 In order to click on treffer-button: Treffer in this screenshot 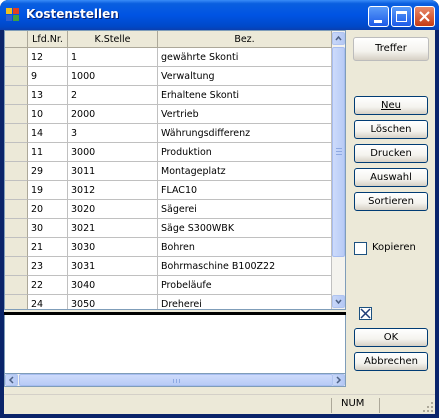, I will do `click(391, 49)`.